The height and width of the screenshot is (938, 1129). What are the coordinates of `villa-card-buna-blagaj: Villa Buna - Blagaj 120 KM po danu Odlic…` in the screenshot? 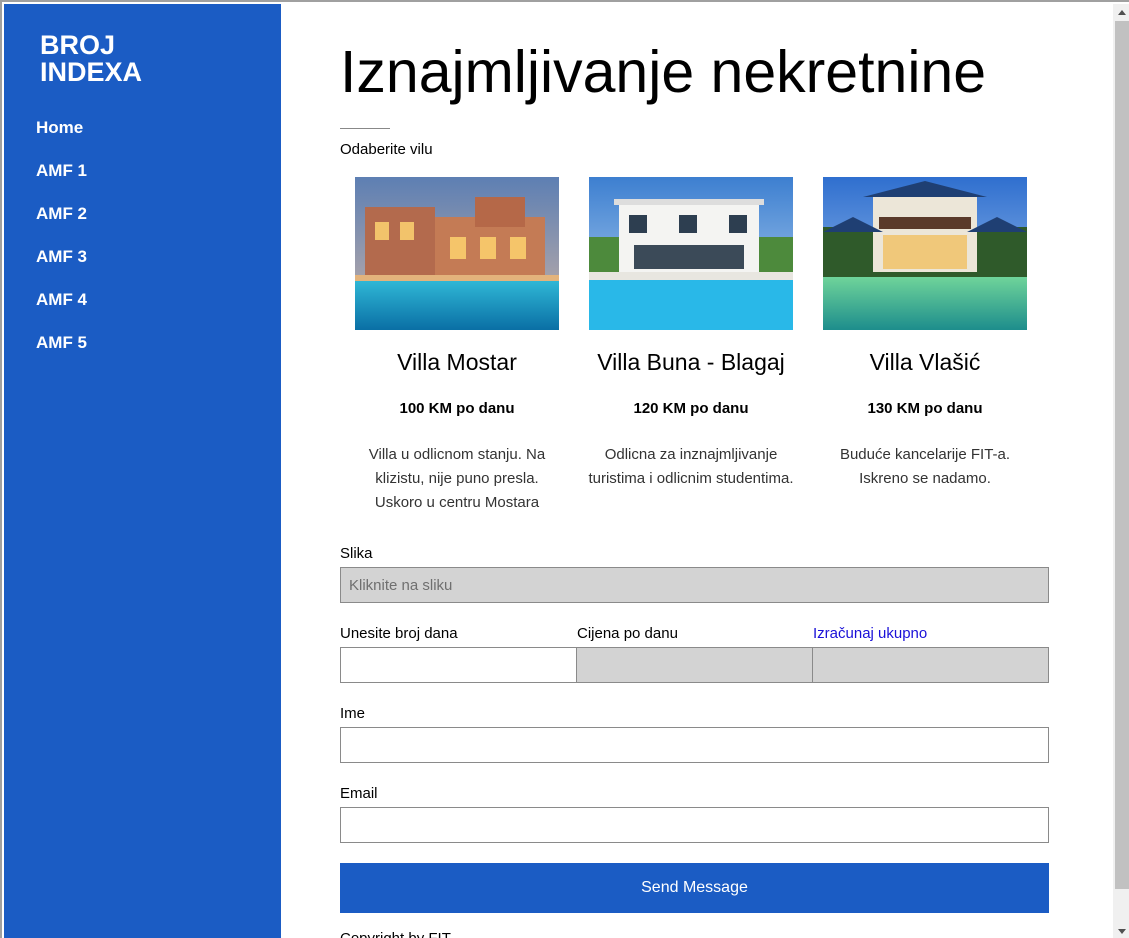 It's located at (691, 334).